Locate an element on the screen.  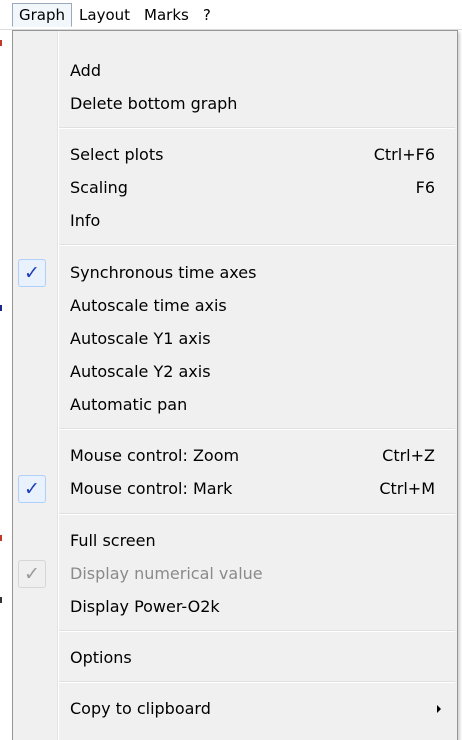
menu-item-label: Mouse control: Zoom is located at coordinates (155, 455).